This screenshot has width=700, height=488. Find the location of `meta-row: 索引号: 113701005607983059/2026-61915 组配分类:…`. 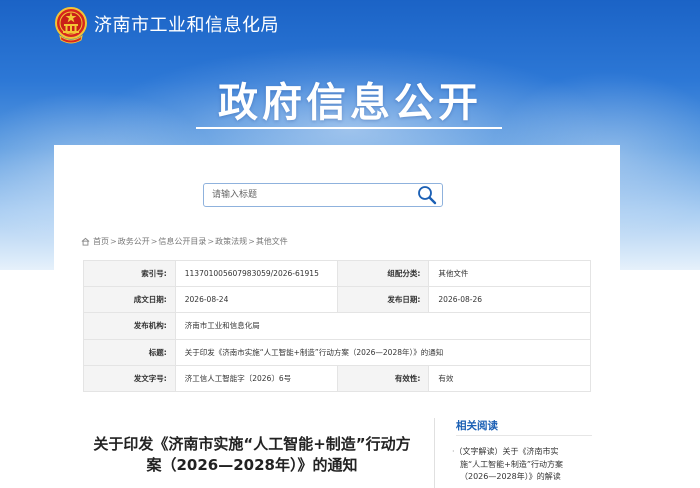

meta-row: 索引号: 113701005607983059/2026-61915 组配分类:… is located at coordinates (337, 273).